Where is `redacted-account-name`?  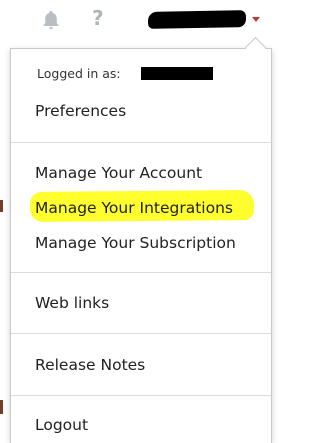
redacted-account-name is located at coordinates (177, 73).